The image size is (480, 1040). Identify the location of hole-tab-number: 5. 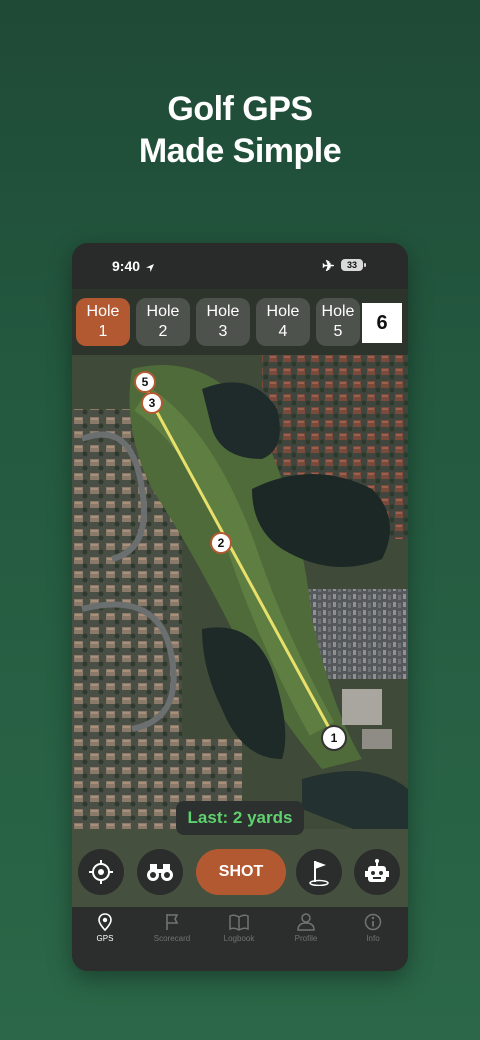
(338, 331).